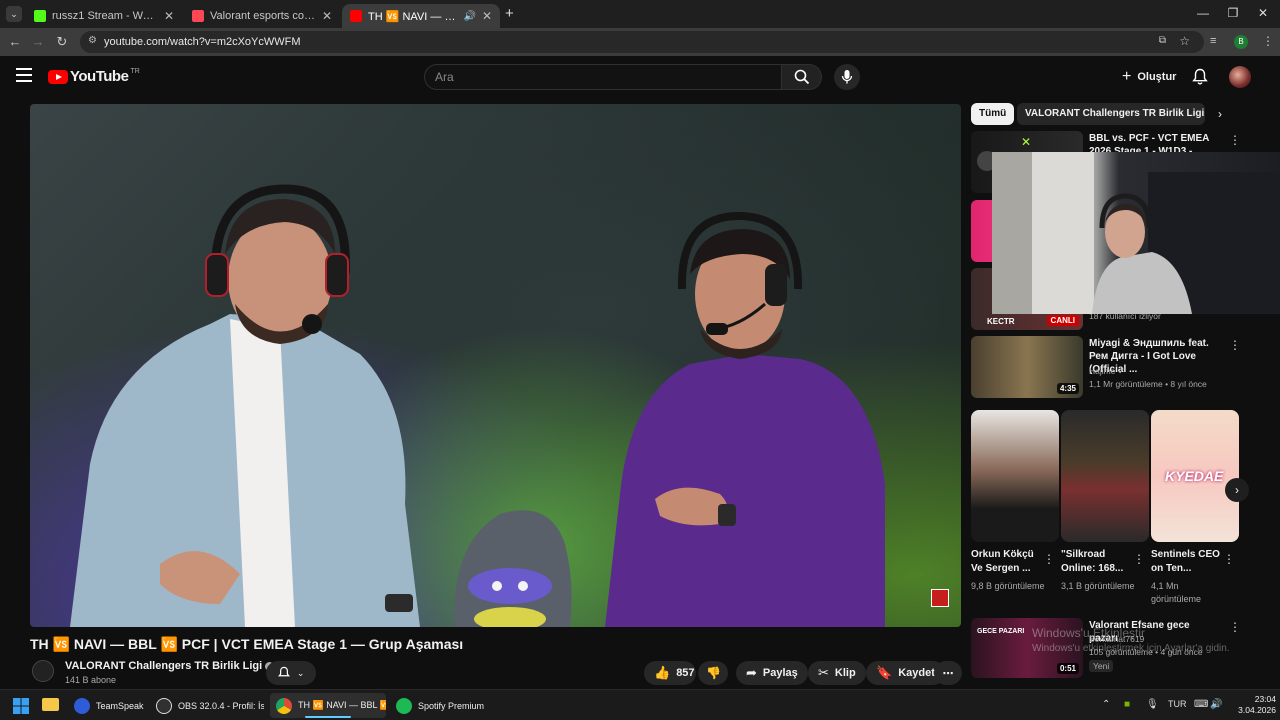 This screenshot has height=720, width=1280. What do you see at coordinates (1251, 705) in the screenshot?
I see `system-clock: 23:04 3.04.2026` at bounding box center [1251, 705].